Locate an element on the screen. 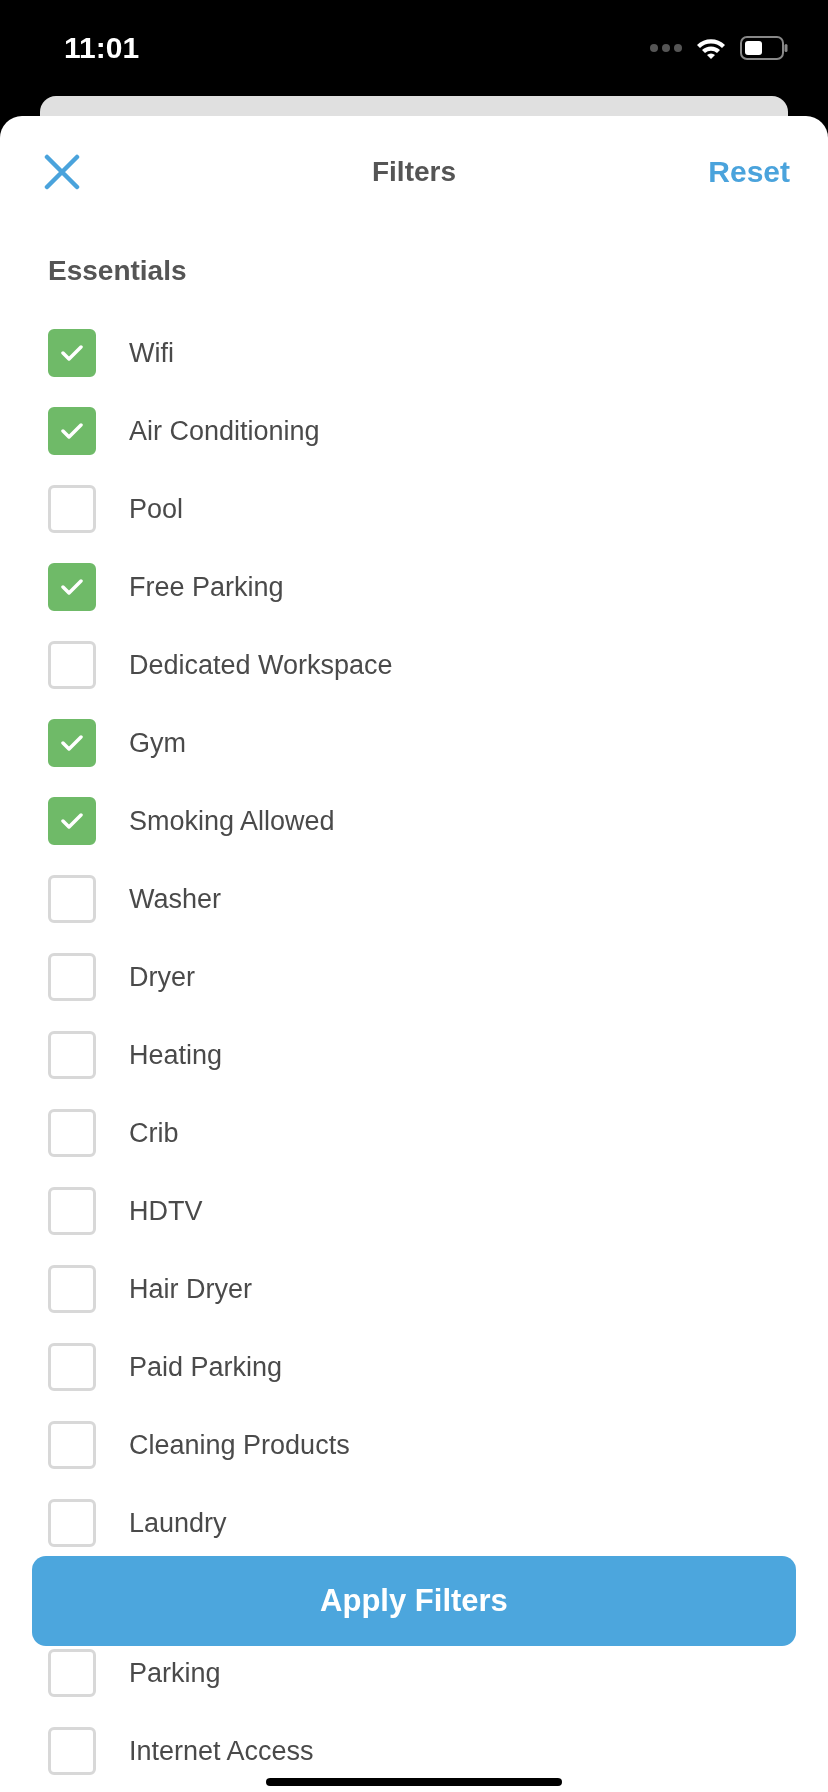 This screenshot has height=1792, width=828. amenity-label: Crib is located at coordinates (154, 1133).